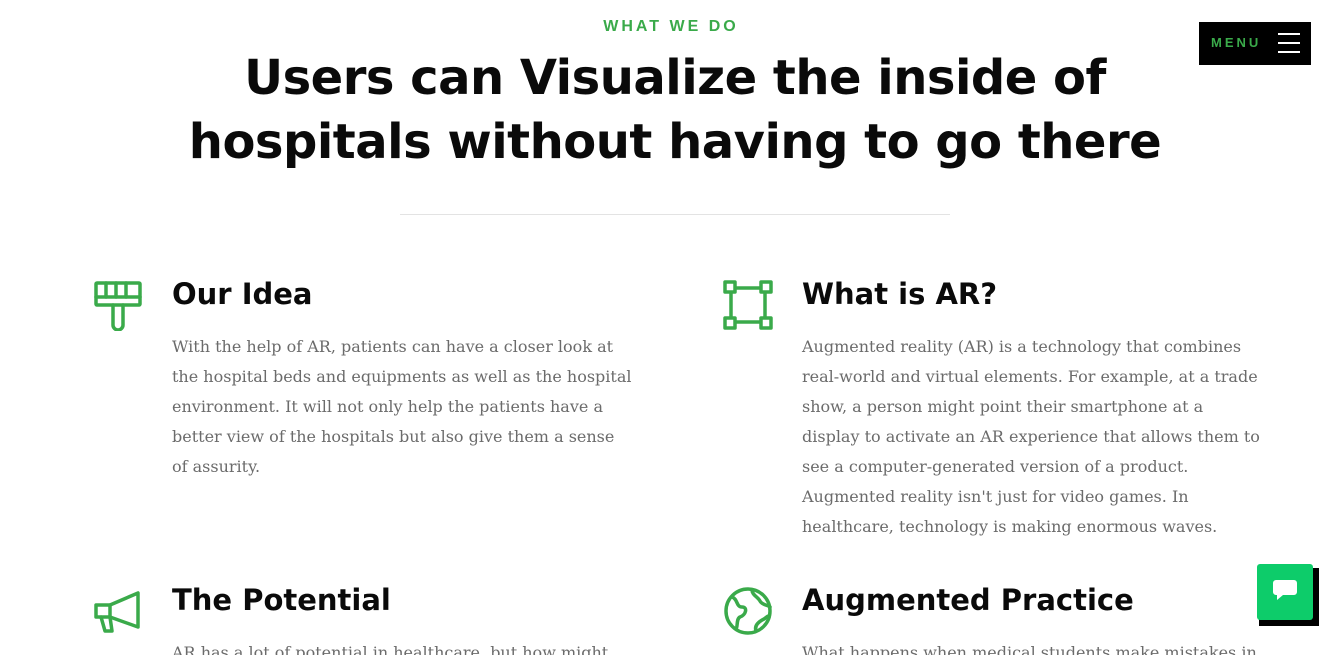 Image resolution: width=1342 pixels, height=655 pixels. I want to click on menu-label: MENU, so click(1236, 42).